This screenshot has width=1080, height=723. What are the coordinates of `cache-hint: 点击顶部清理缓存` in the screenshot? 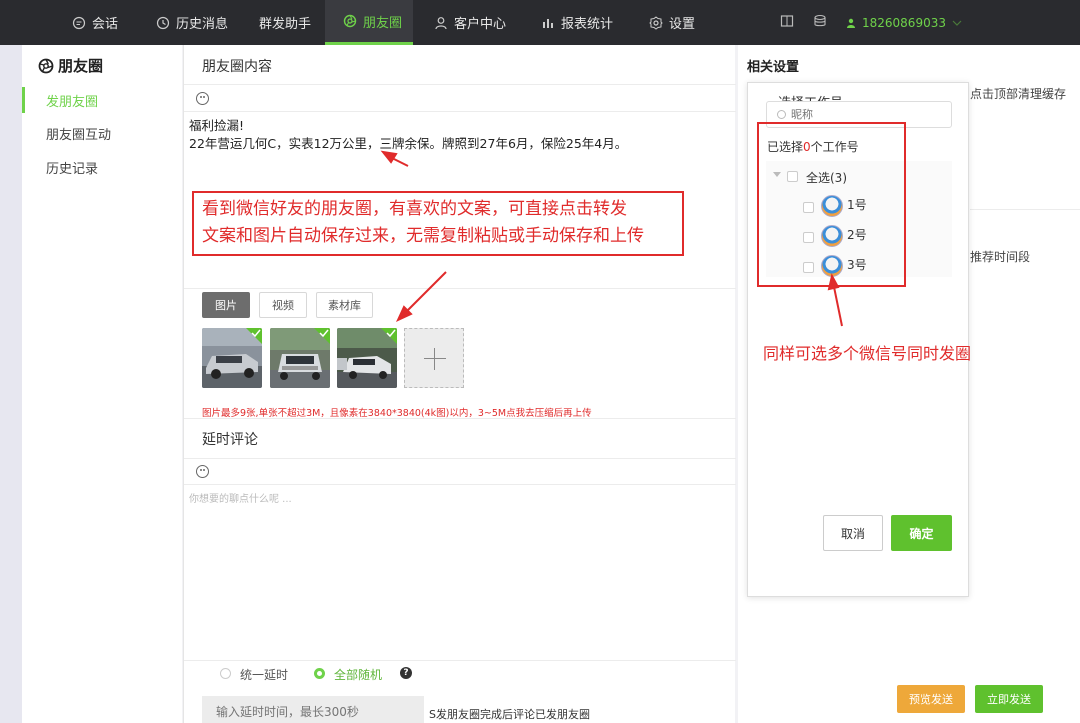 It's located at (1018, 94).